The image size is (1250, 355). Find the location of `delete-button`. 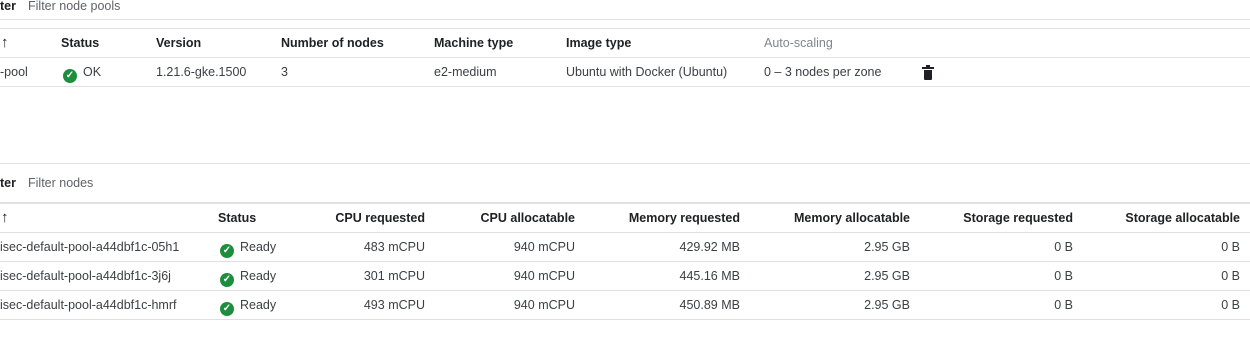

delete-button is located at coordinates (928, 72).